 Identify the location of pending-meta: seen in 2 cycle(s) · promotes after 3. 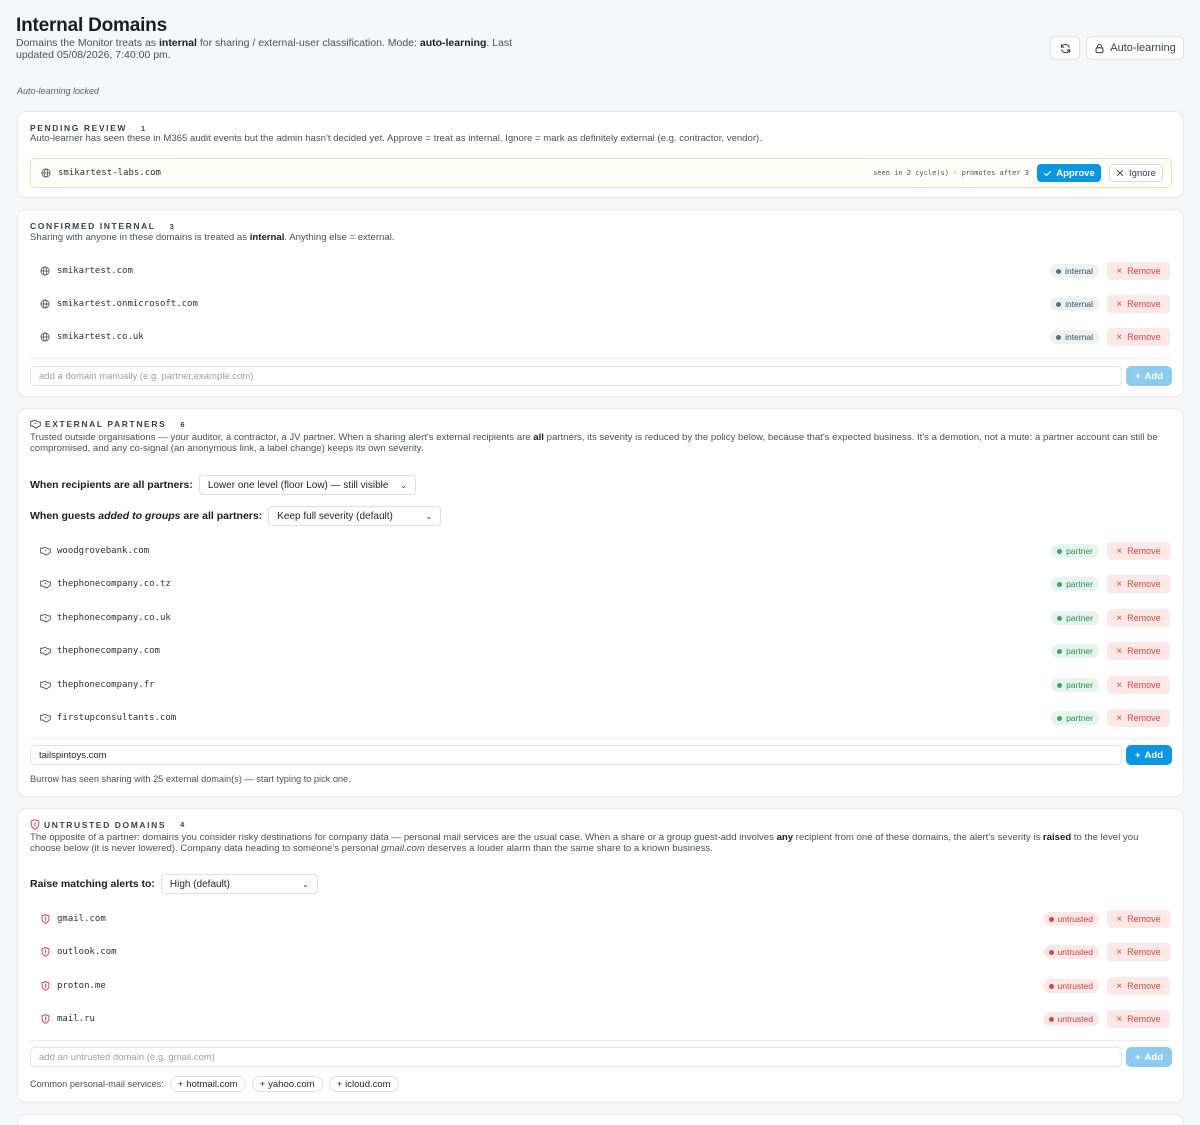
(951, 173).